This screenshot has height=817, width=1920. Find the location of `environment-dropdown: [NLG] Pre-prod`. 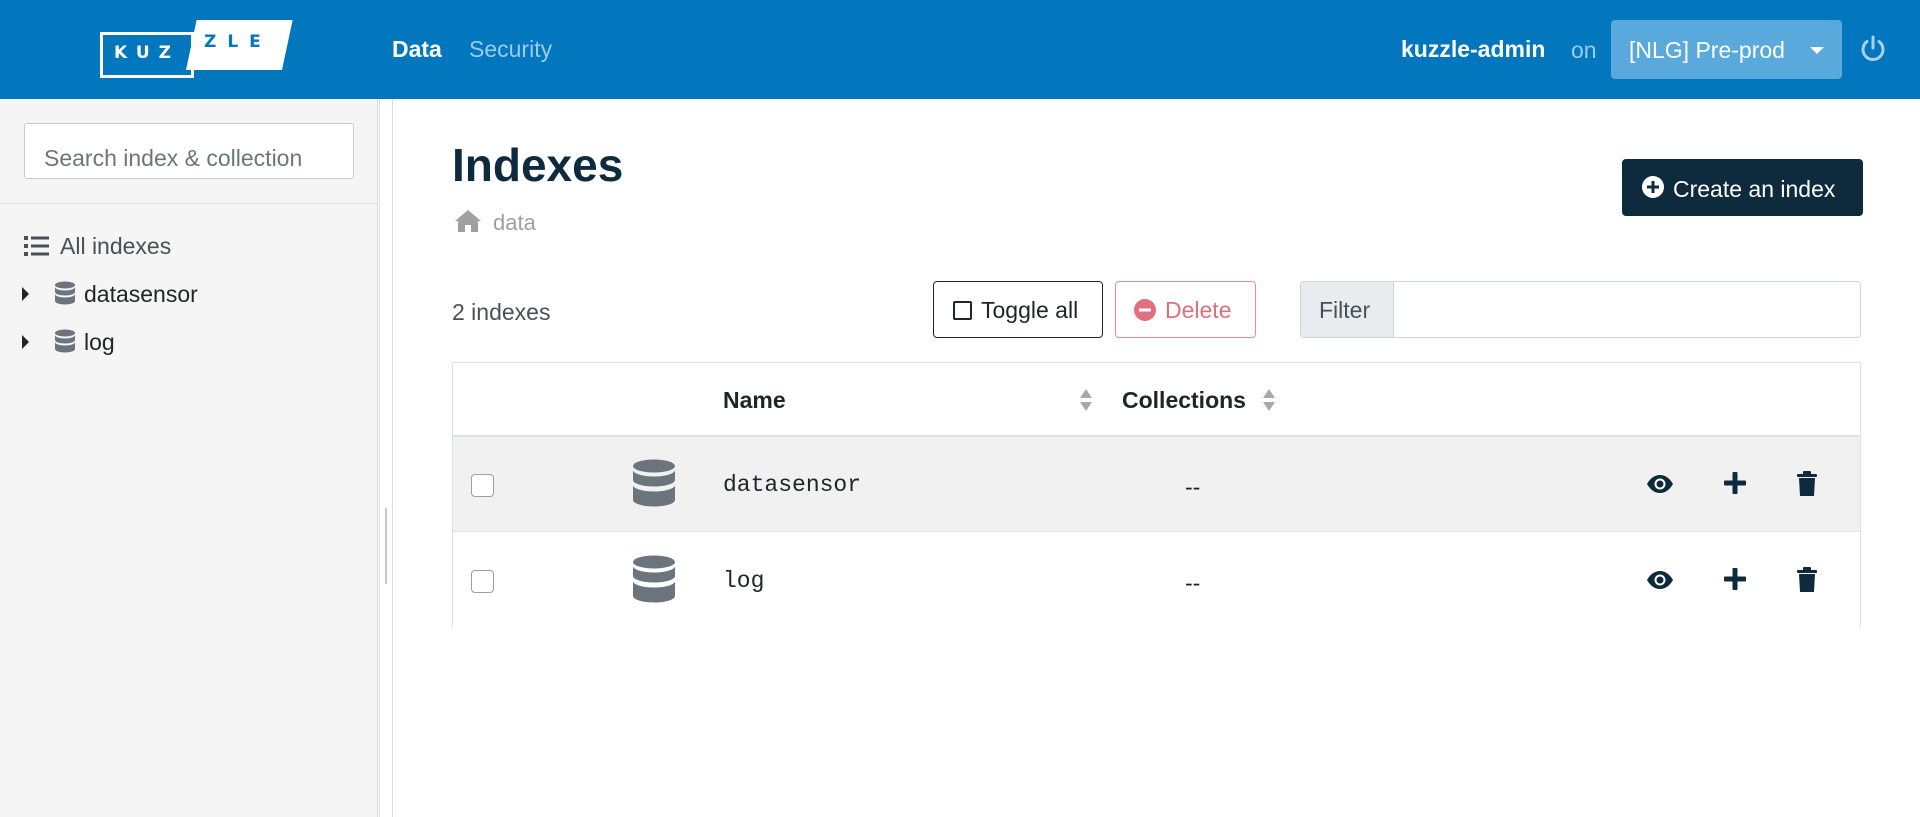

environment-dropdown: [NLG] Pre-prod is located at coordinates (1726, 49).